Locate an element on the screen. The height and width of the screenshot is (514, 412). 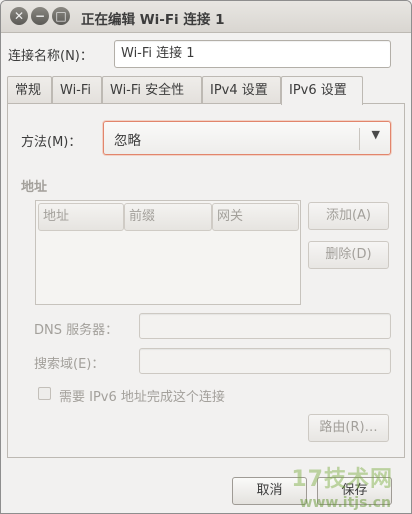
close-window-button: ✕ is located at coordinates (19, 16).